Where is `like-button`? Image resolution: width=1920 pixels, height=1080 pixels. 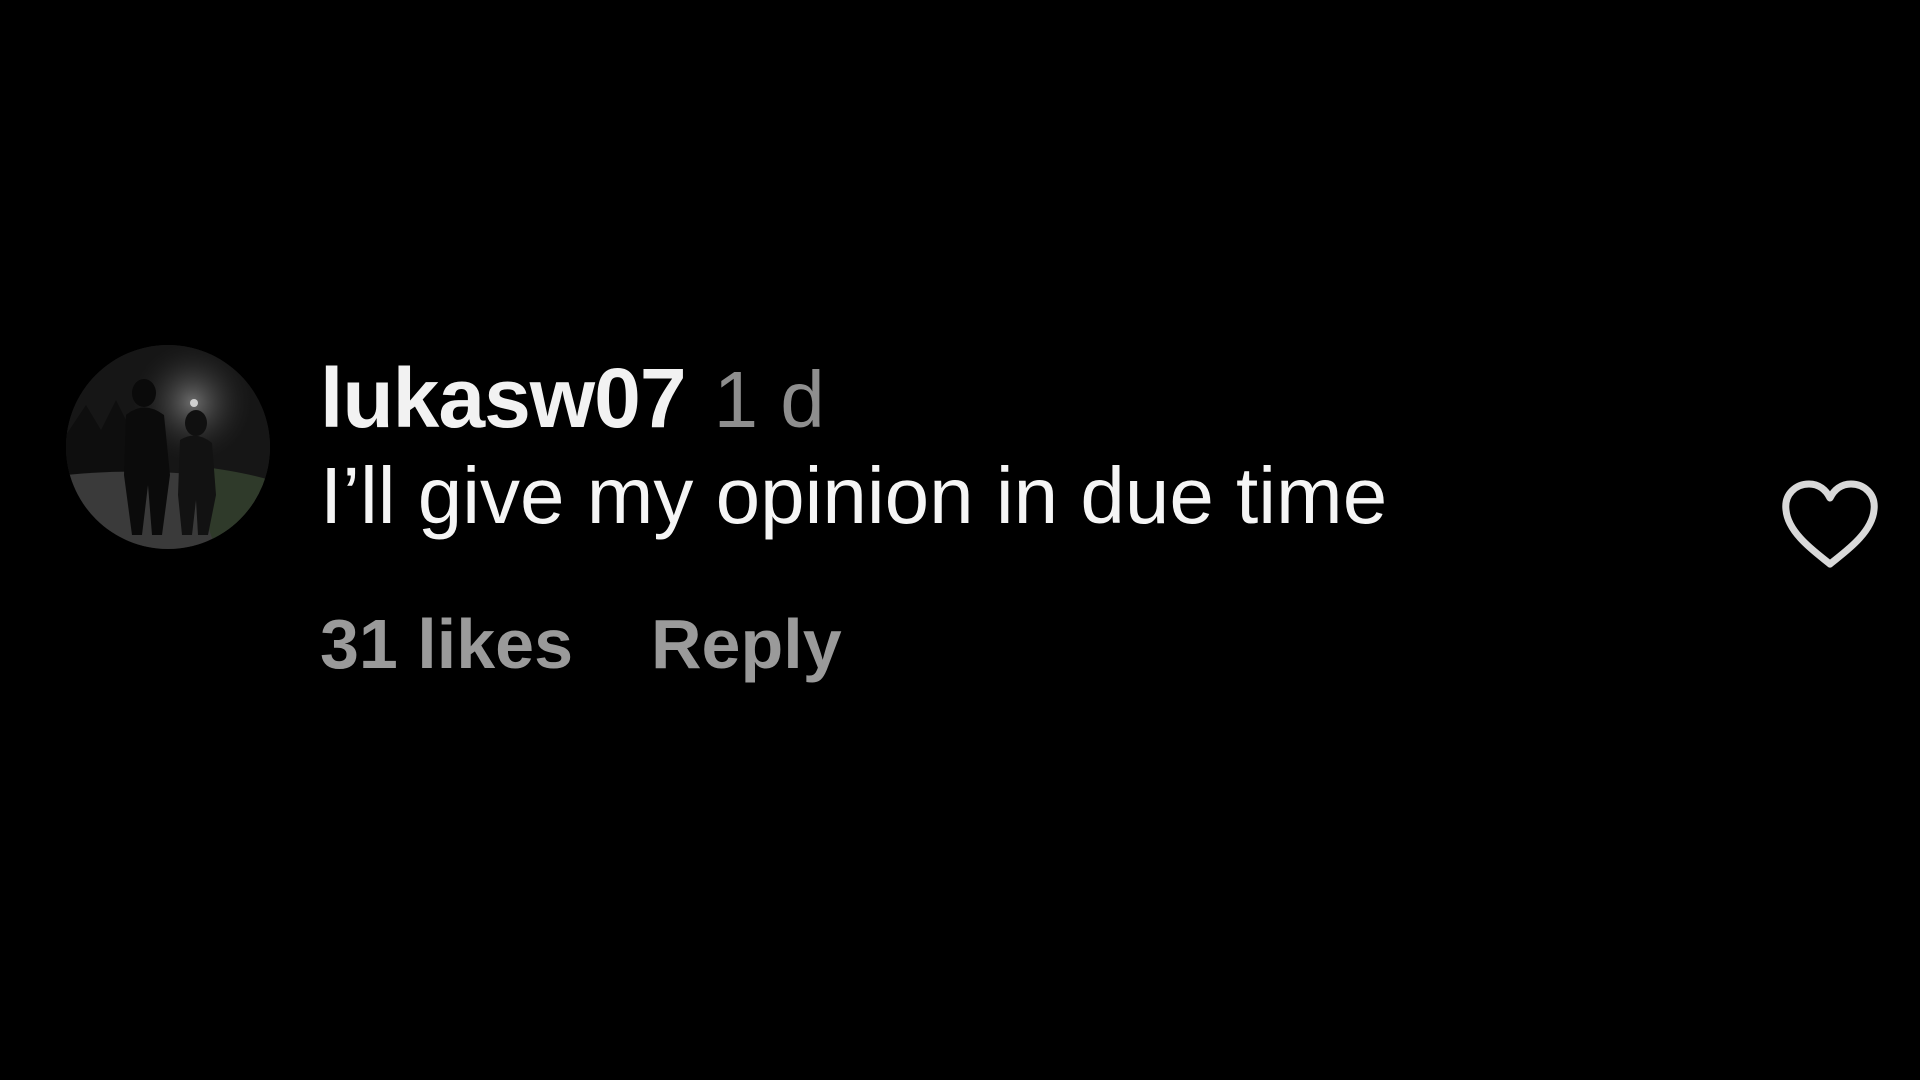 like-button is located at coordinates (1830, 524).